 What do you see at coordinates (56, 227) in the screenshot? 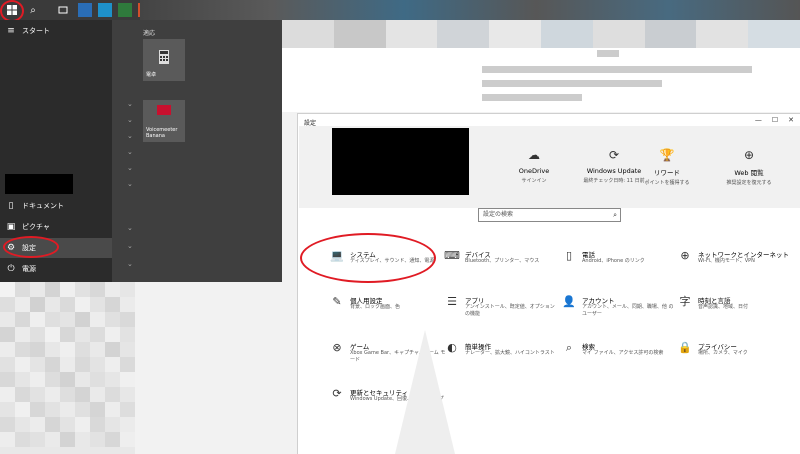
I see `start-item-pictures: ▣ ピクチャ` at bounding box center [56, 227].